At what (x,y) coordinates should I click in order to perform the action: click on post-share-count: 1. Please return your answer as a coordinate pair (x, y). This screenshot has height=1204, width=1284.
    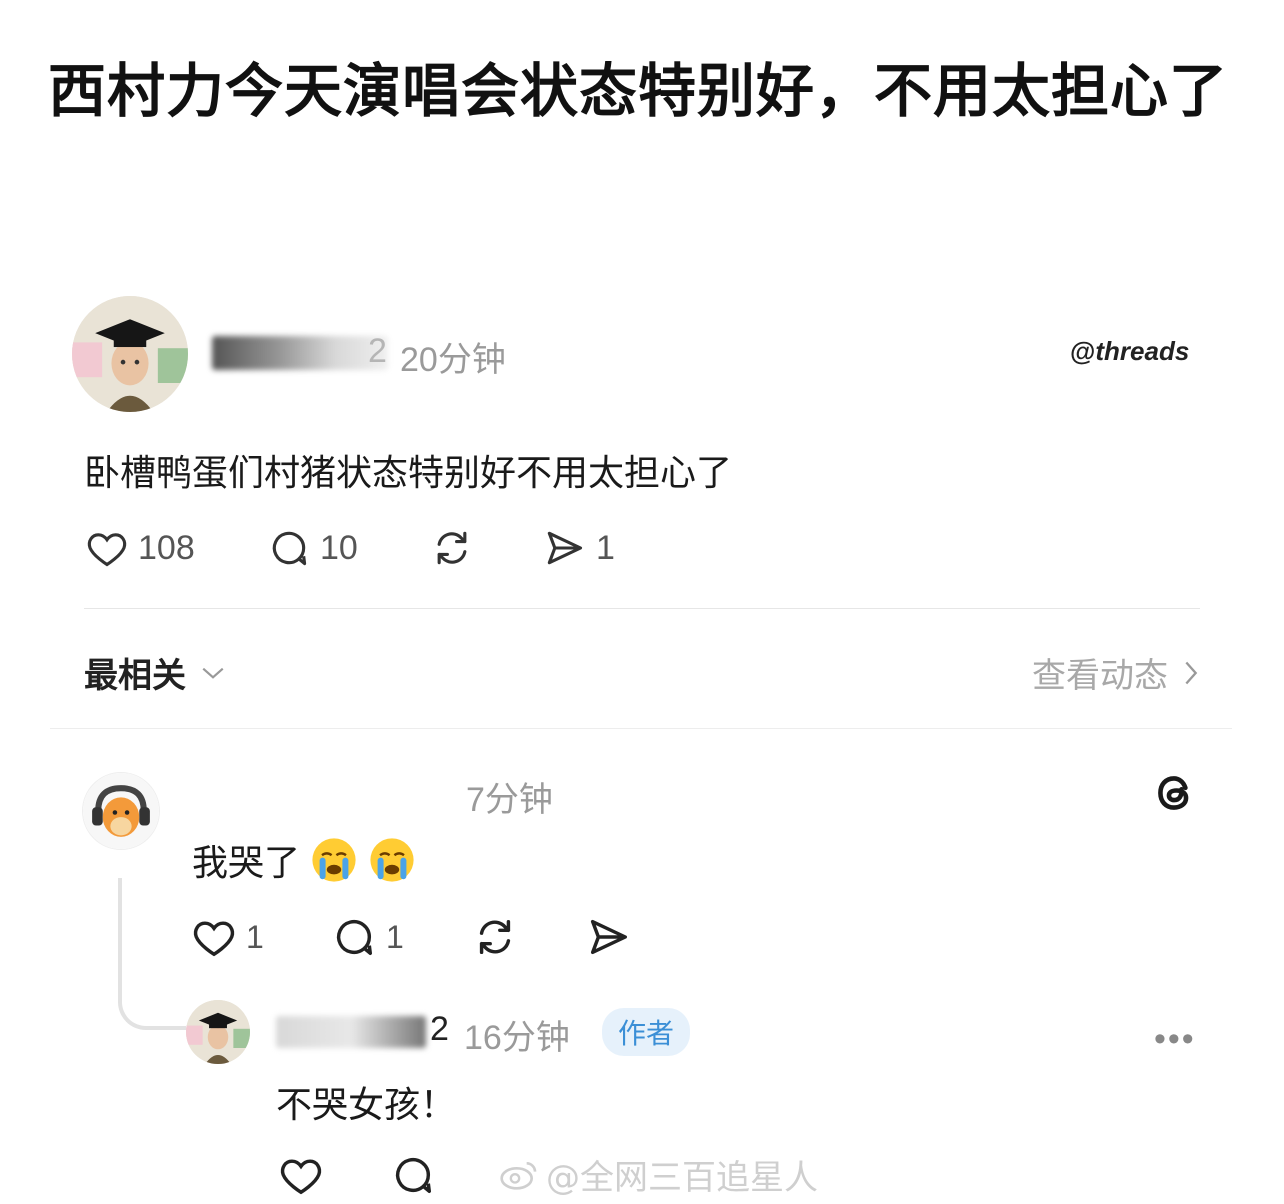
    Looking at the image, I should click on (605, 547).